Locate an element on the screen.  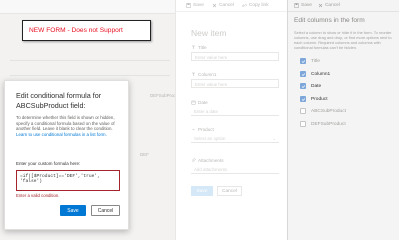
column-row: Title is located at coordinates (310, 61).